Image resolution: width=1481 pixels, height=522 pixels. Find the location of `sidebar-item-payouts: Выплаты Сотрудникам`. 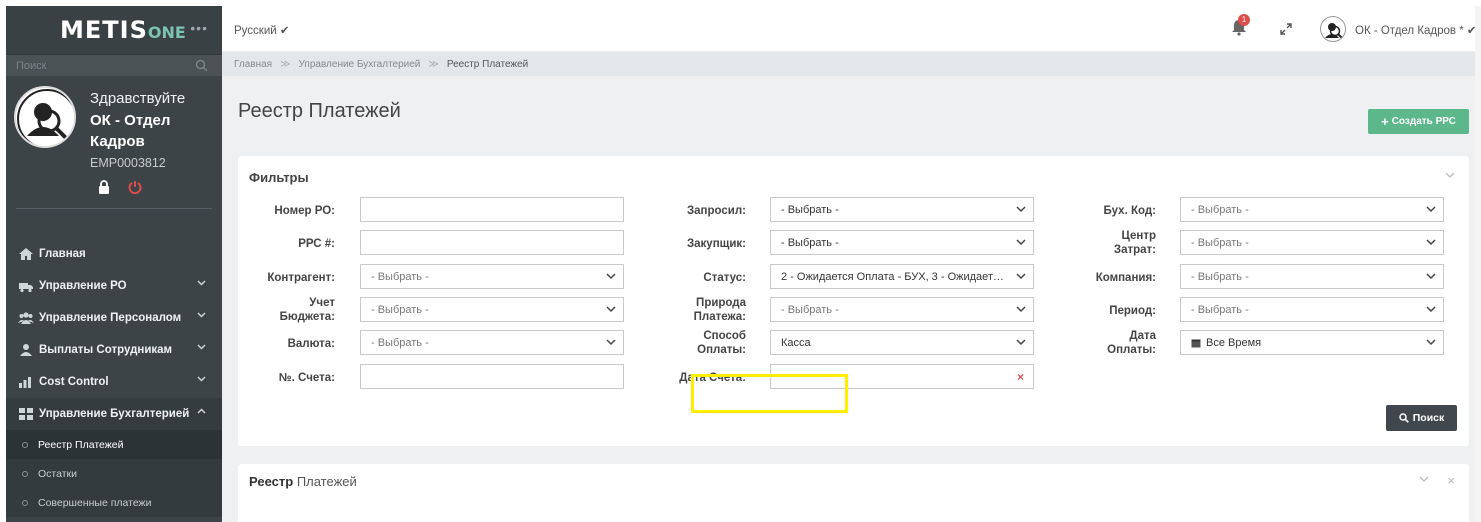

sidebar-item-payouts: Выплаты Сотрудникам is located at coordinates (114, 350).